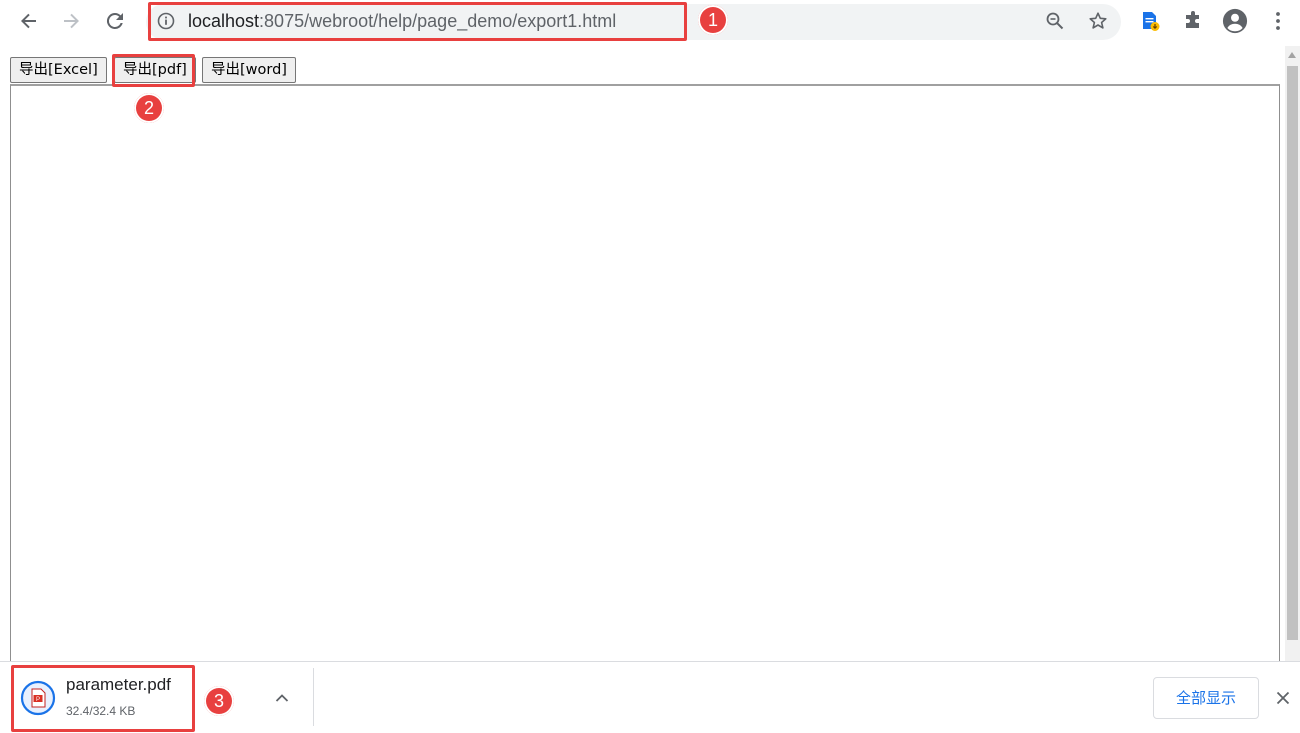  I want to click on reload-button, so click(115, 21).